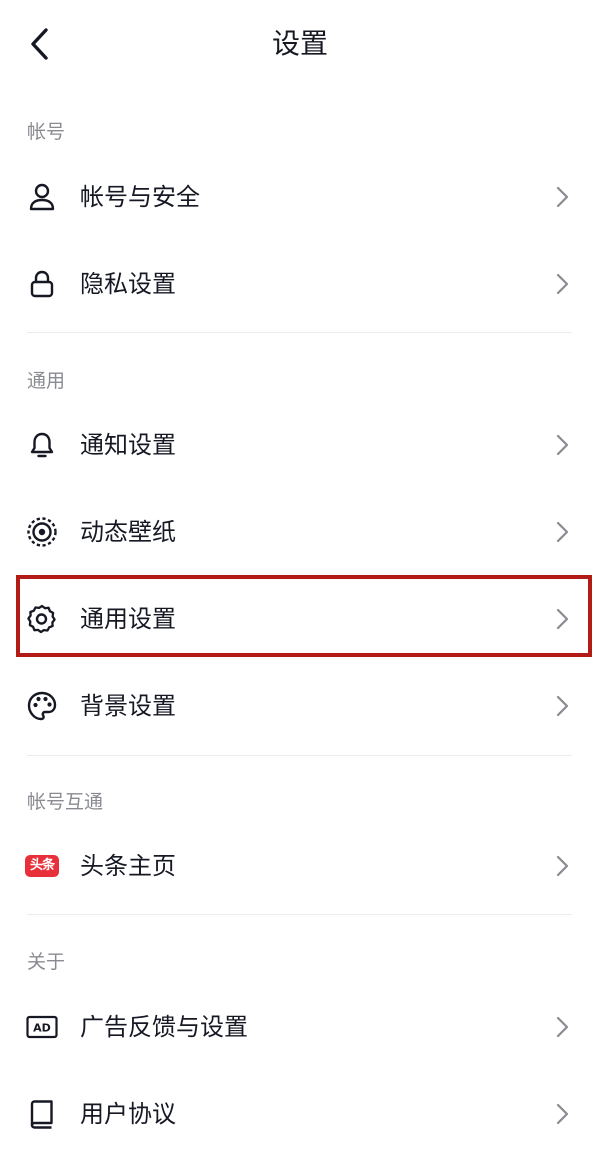 This screenshot has width=600, height=1157. I want to click on settings-item-background: 背景设置, so click(300, 705).